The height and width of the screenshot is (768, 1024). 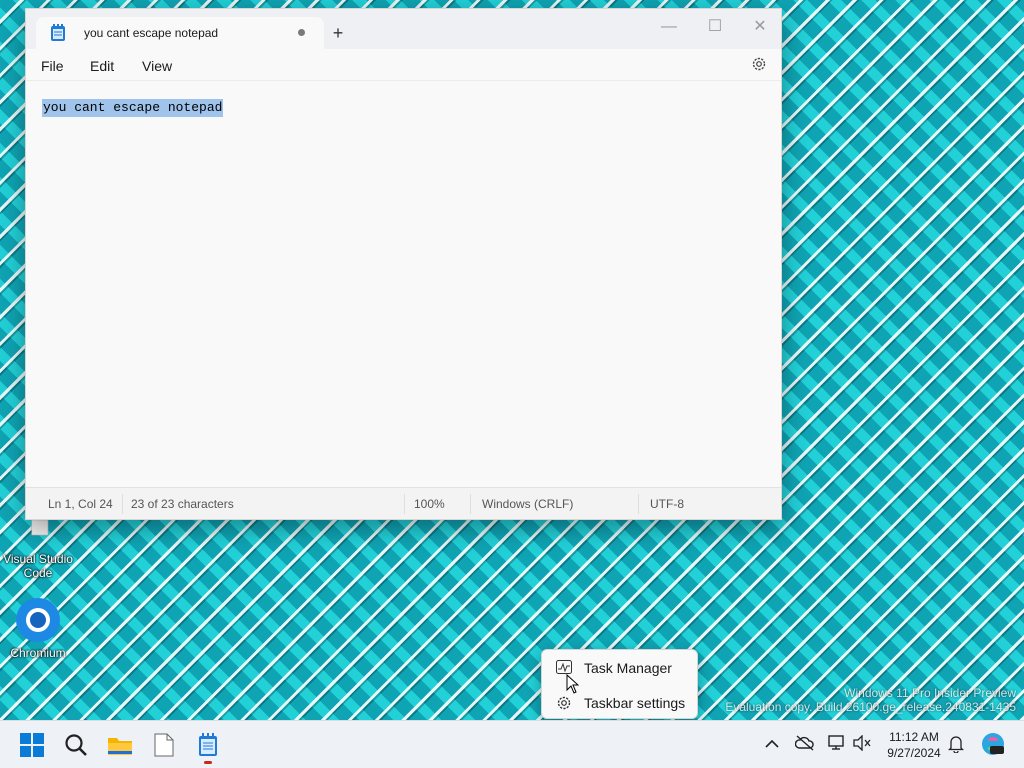 What do you see at coordinates (151, 33) in the screenshot?
I see `tab-title: you cant escape notepad` at bounding box center [151, 33].